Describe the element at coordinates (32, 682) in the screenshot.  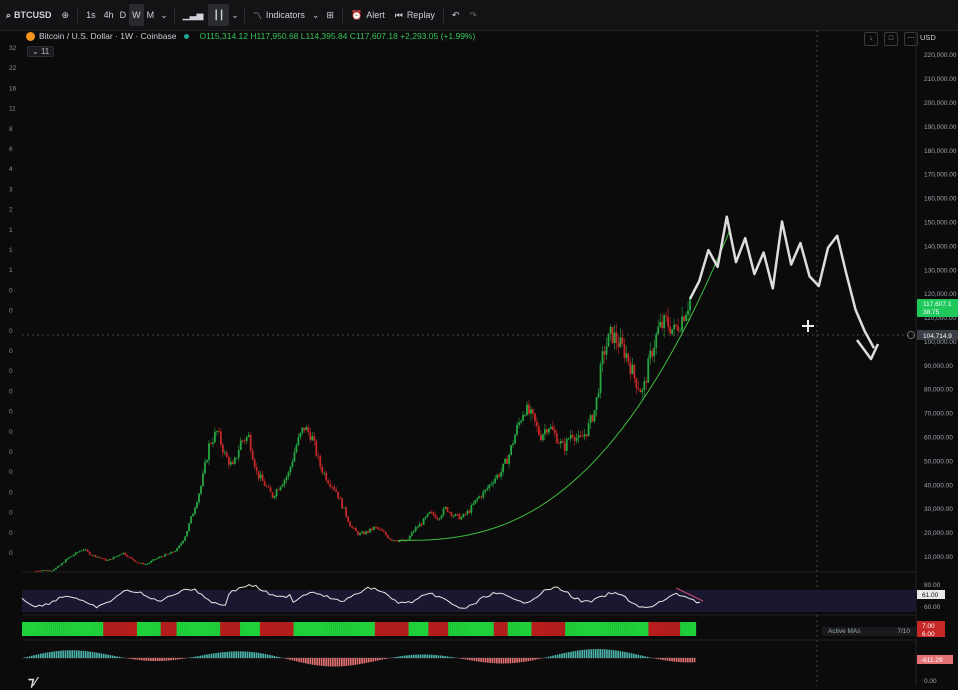
I see `tradingview-logo: ⁊⁄` at that location.